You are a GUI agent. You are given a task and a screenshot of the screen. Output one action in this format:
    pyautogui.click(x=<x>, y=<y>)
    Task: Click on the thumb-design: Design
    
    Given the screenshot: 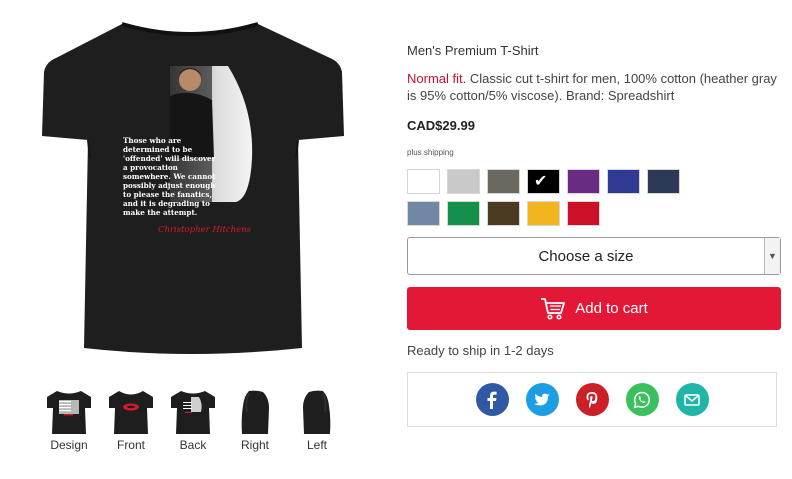 What is the action you would take?
    pyautogui.click(x=69, y=420)
    